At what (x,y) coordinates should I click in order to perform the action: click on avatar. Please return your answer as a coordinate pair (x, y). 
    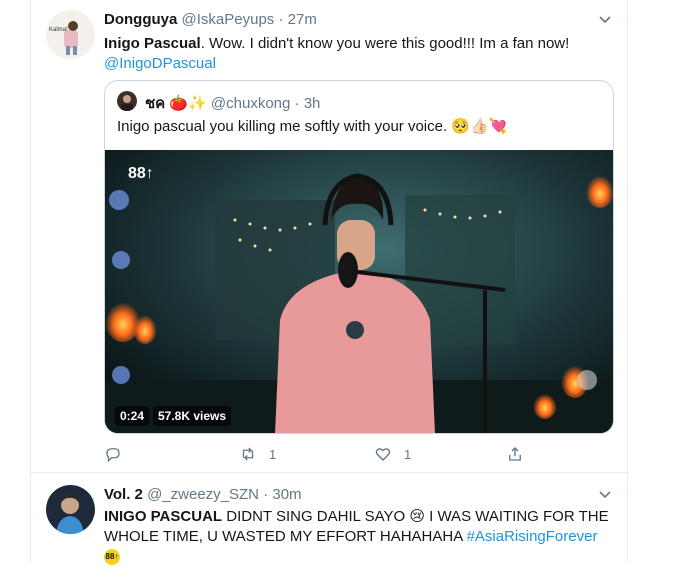
    Looking at the image, I should click on (70, 509).